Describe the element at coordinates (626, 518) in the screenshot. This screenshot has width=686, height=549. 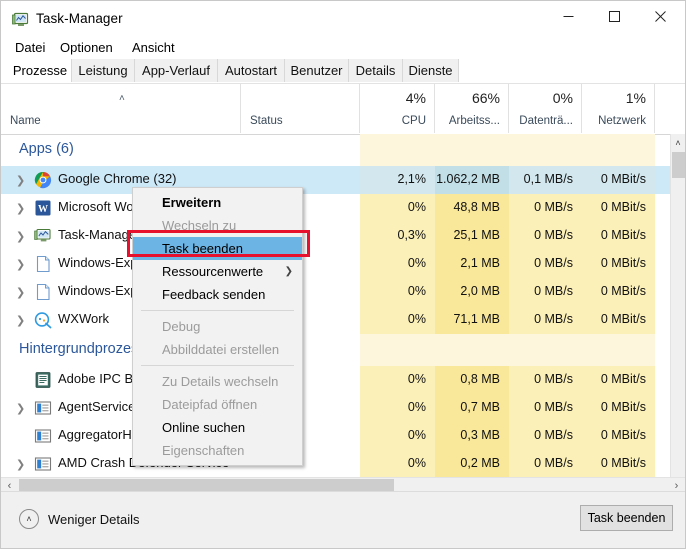
I see `end-task-button: Task beenden` at that location.